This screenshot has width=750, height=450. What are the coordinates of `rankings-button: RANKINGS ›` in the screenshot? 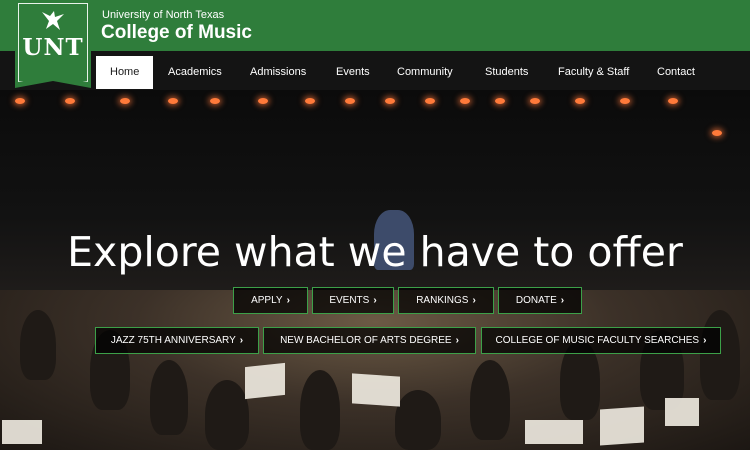 It's located at (446, 300).